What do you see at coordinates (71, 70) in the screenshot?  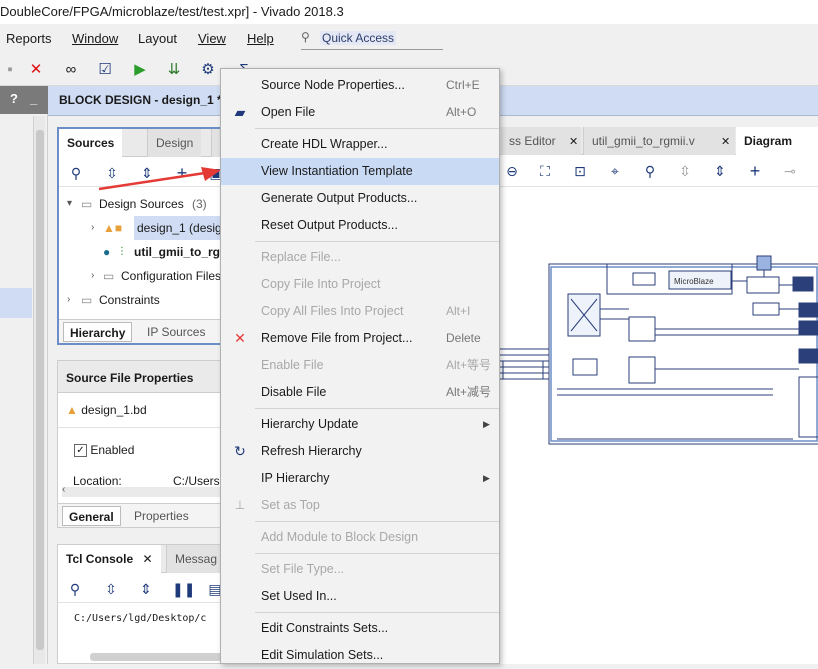 I see `binoculars-icon: ∞` at bounding box center [71, 70].